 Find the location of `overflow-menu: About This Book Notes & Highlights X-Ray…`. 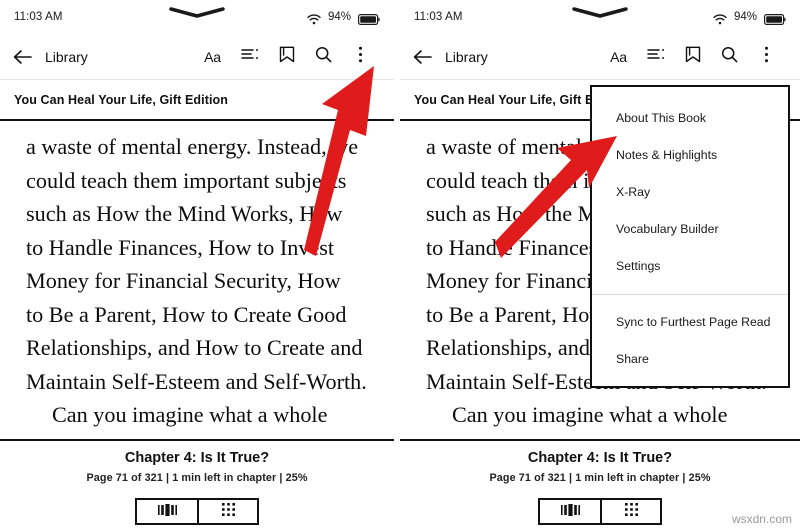

overflow-menu: About This Book Notes & Highlights X-Ray… is located at coordinates (690, 236).